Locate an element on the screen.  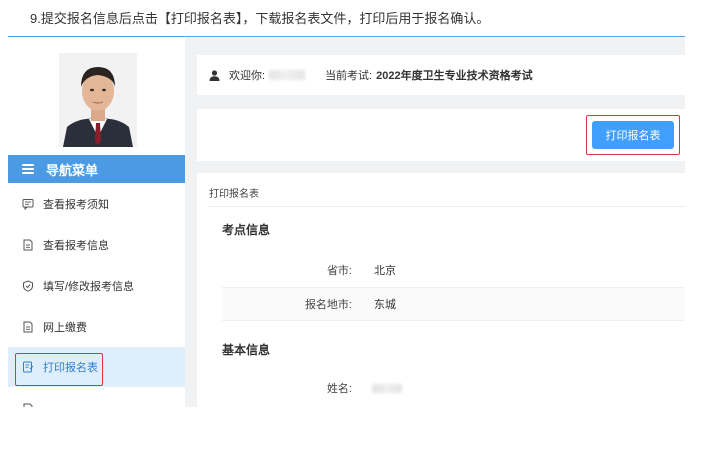
current-exam-name: 2022年度卫生专业技术资格考试 is located at coordinates (454, 76).